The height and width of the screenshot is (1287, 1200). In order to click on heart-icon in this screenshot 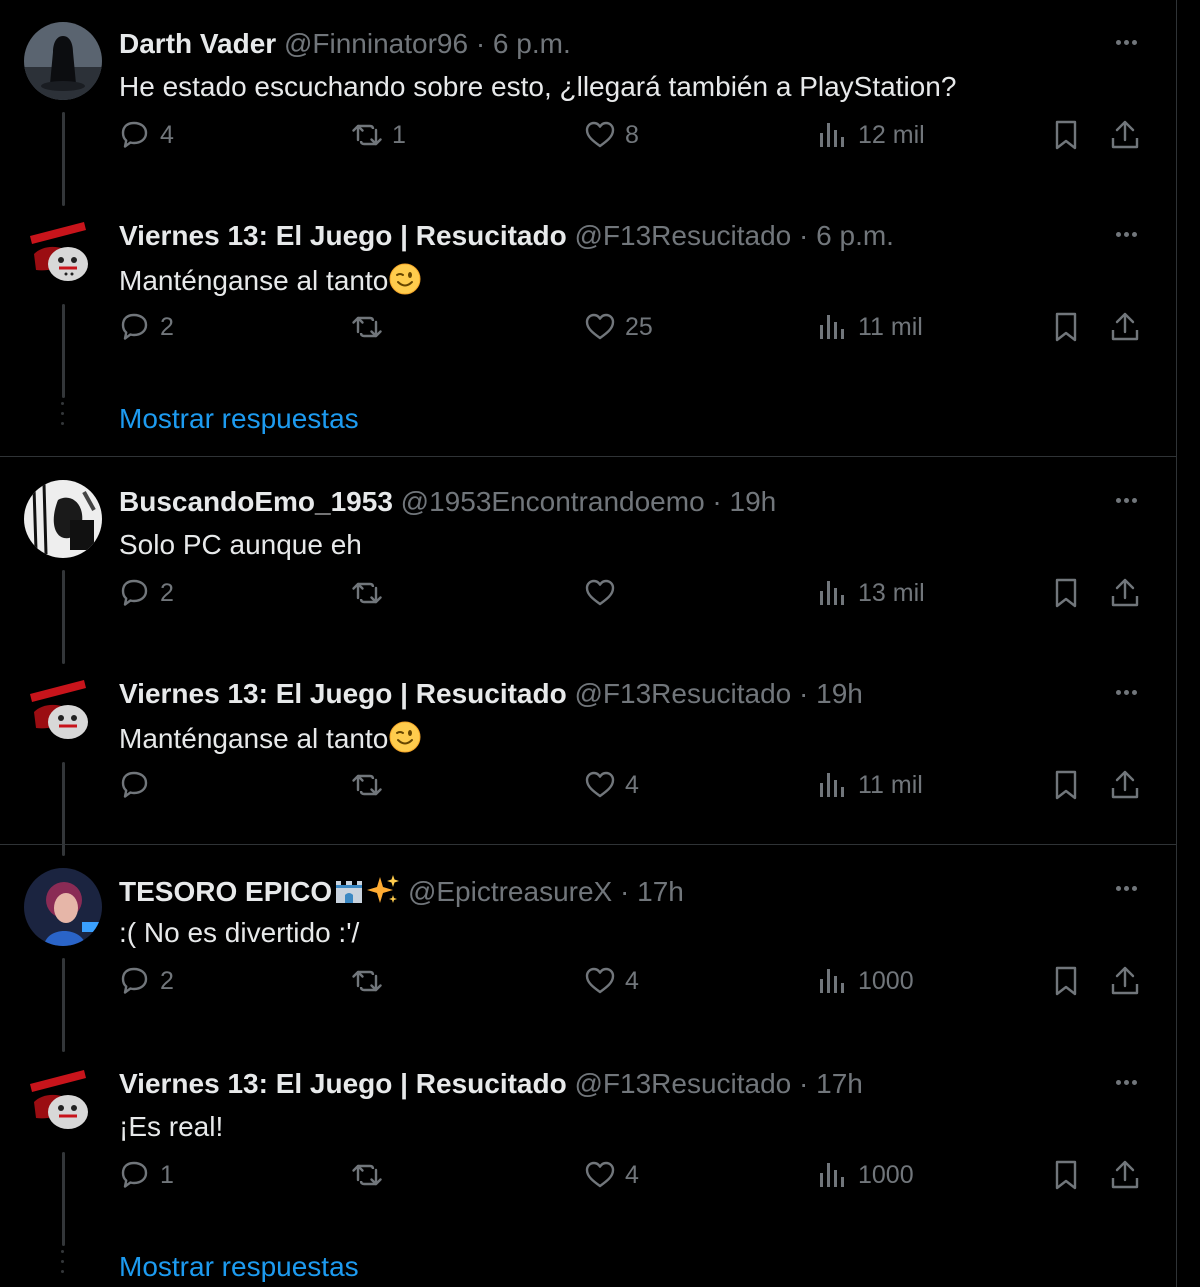, I will do `click(600, 1174)`.